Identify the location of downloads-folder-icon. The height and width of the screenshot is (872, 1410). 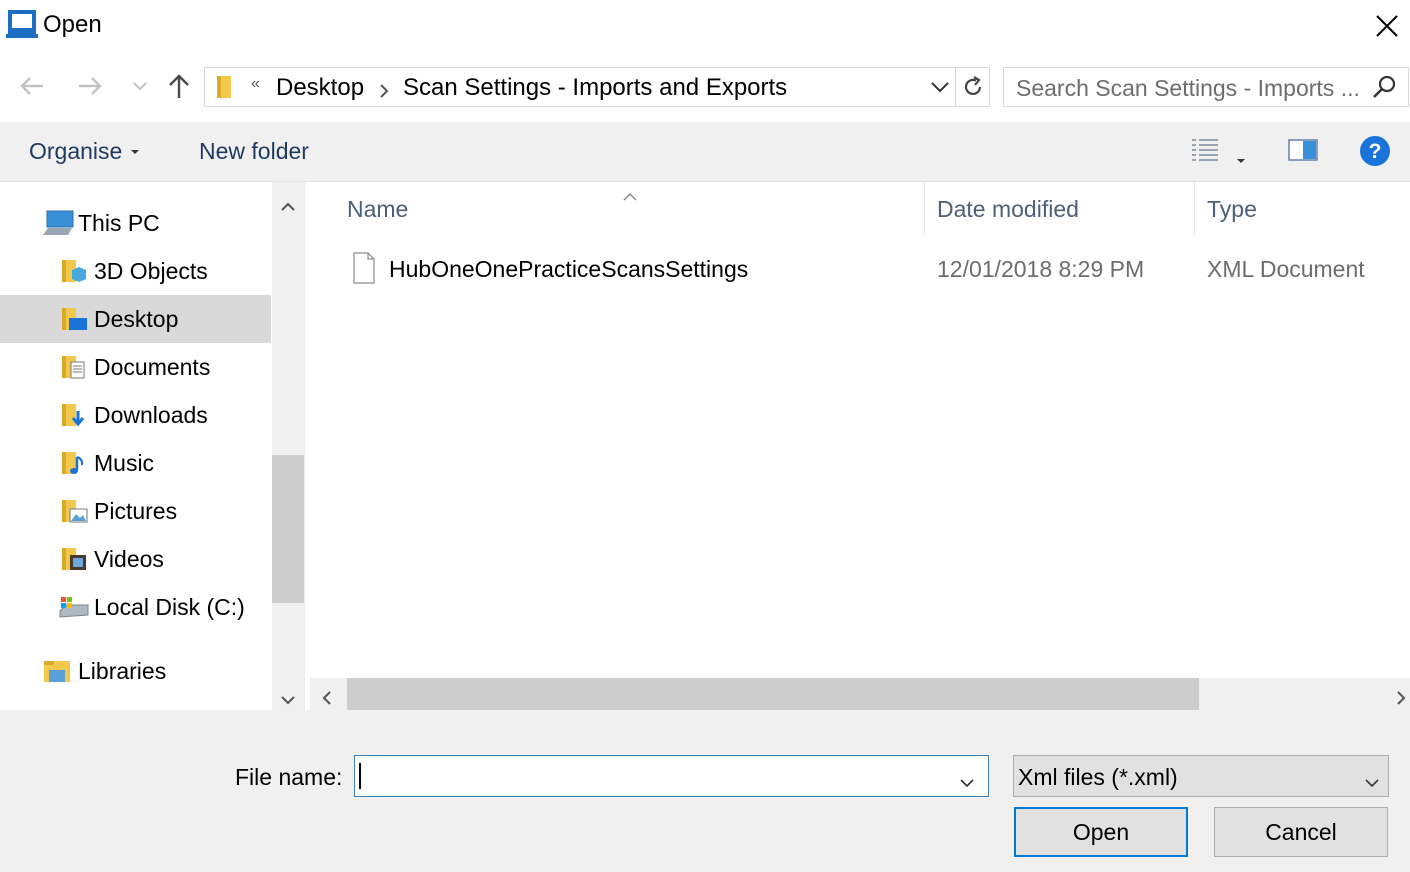
(74, 415).